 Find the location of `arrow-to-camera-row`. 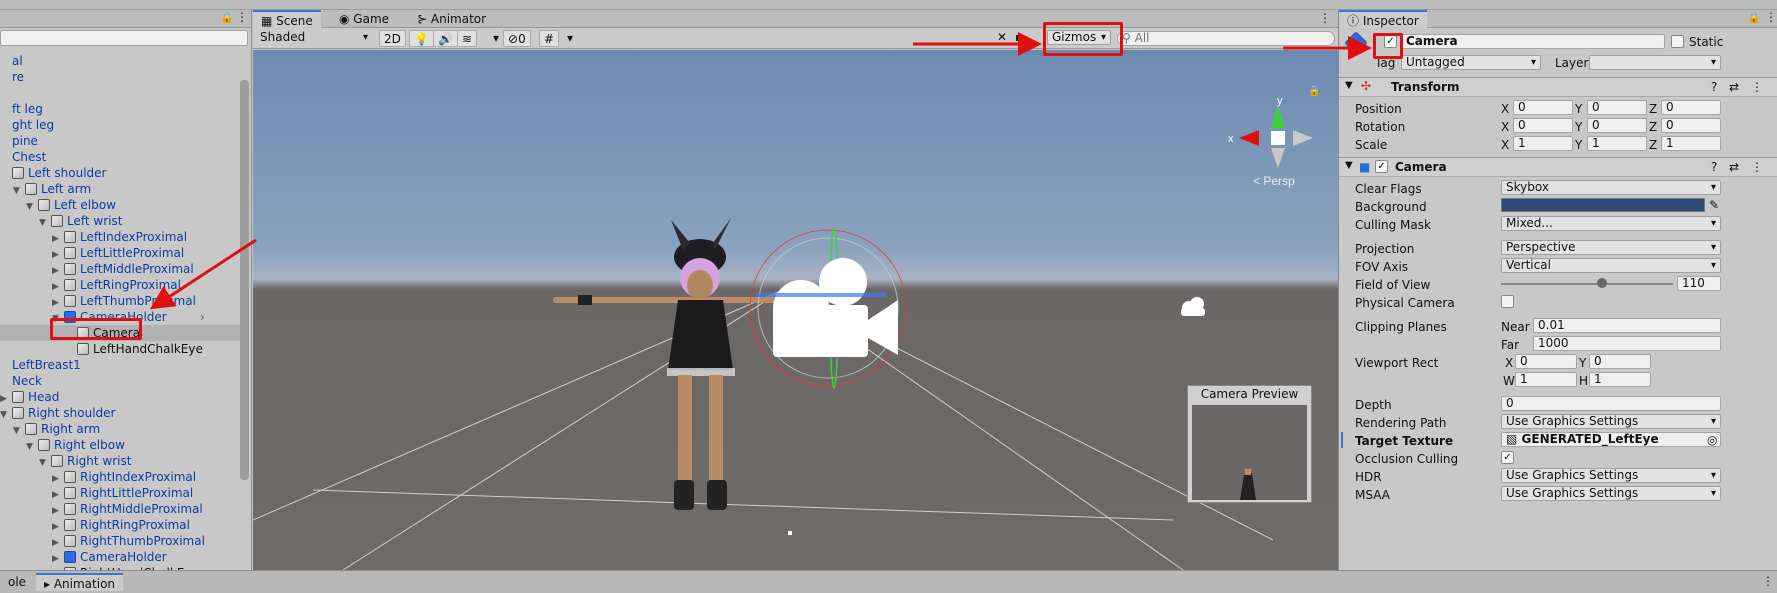

arrow-to-camera-row is located at coordinates (203, 274).